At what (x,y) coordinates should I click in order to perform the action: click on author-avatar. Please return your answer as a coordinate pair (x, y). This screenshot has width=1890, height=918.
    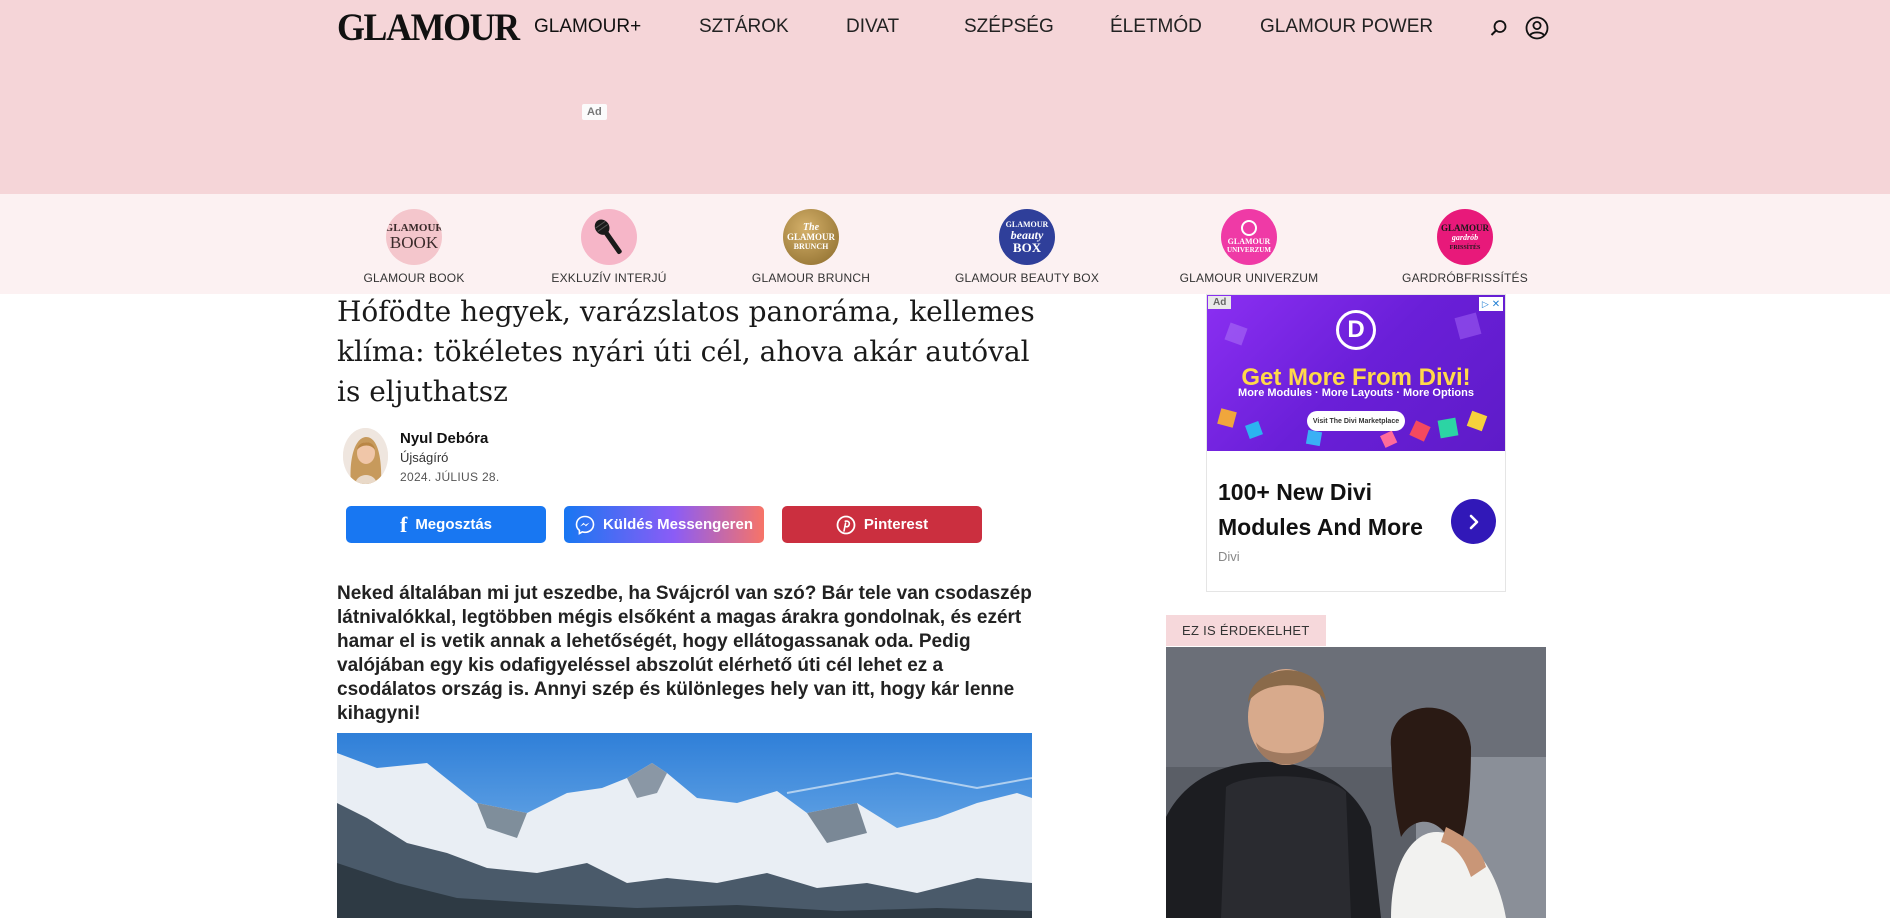
    Looking at the image, I should click on (365, 456).